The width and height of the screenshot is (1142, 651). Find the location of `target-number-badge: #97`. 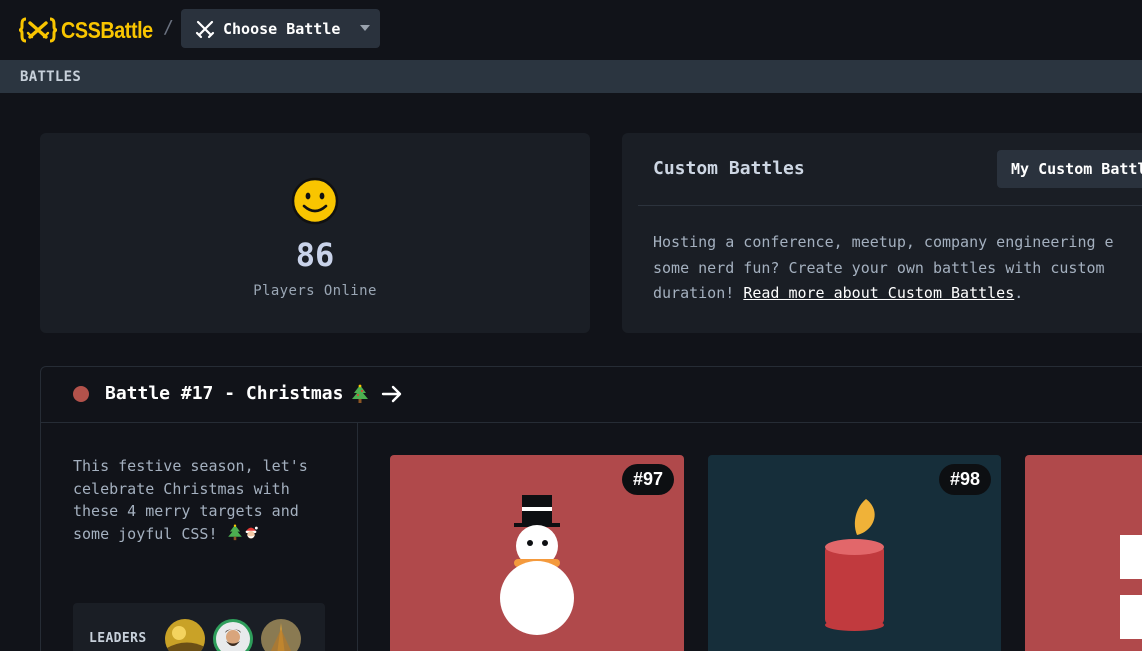

target-number-badge: #97 is located at coordinates (647, 479).